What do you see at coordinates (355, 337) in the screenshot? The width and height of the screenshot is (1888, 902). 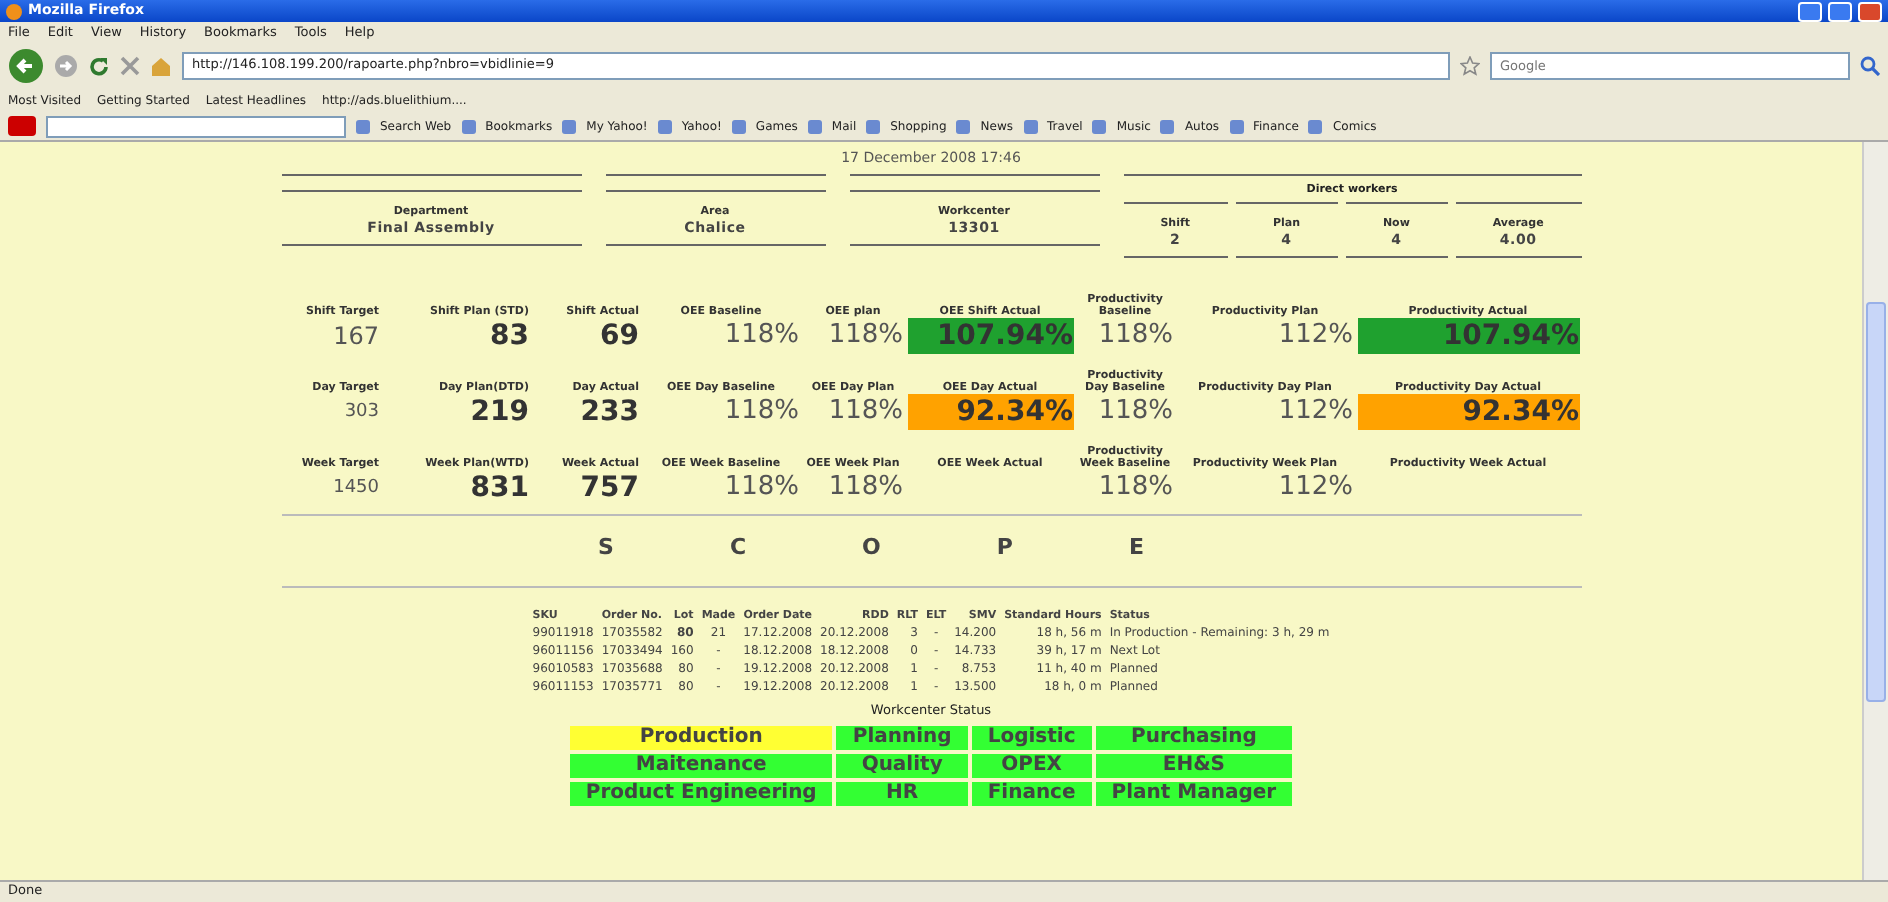 I see `metric-value: 167` at bounding box center [355, 337].